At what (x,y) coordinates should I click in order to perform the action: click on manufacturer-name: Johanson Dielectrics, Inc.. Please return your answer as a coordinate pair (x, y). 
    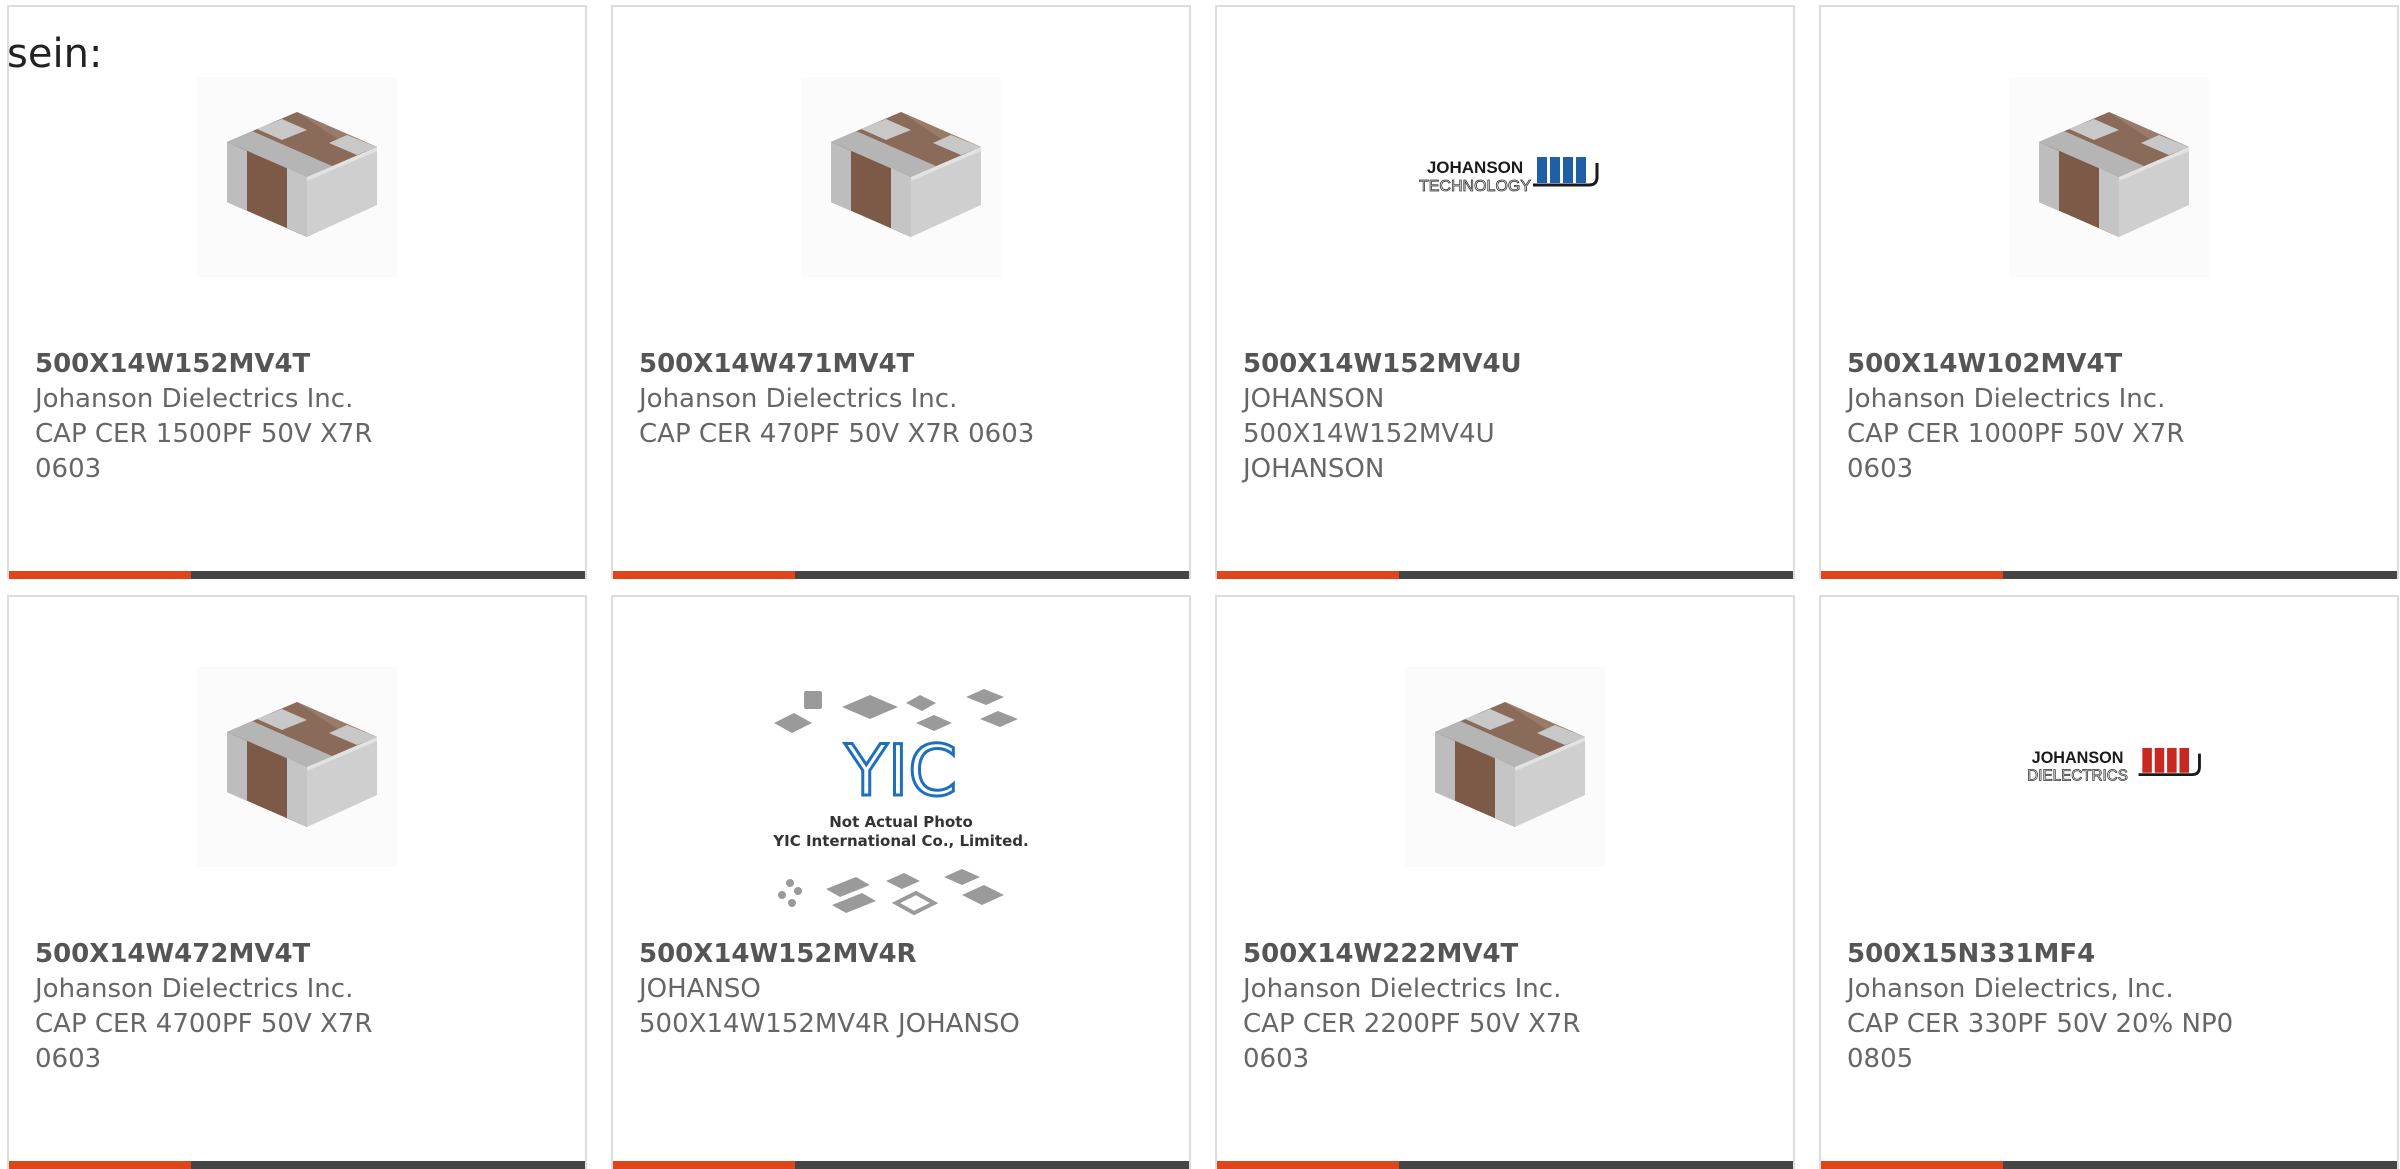
    Looking at the image, I should click on (2010, 989).